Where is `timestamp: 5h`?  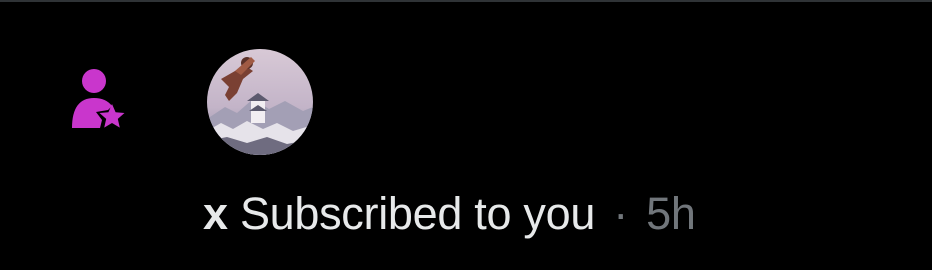 timestamp: 5h is located at coordinates (671, 213).